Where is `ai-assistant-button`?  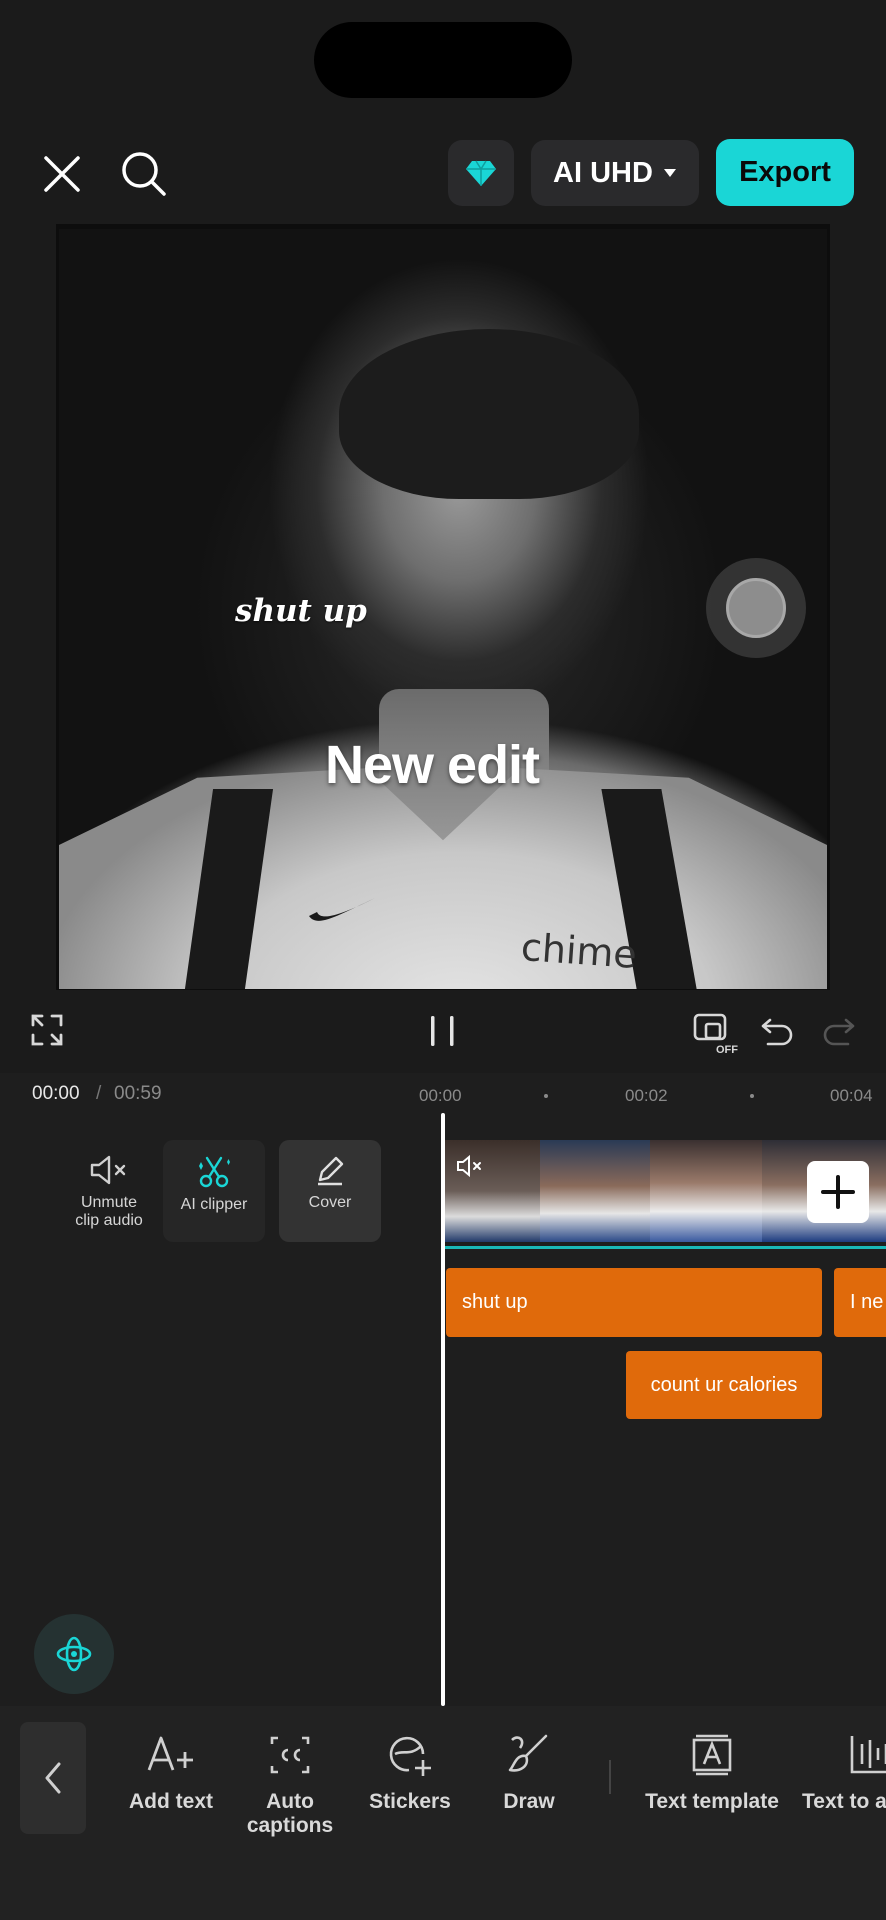 ai-assistant-button is located at coordinates (74, 1654).